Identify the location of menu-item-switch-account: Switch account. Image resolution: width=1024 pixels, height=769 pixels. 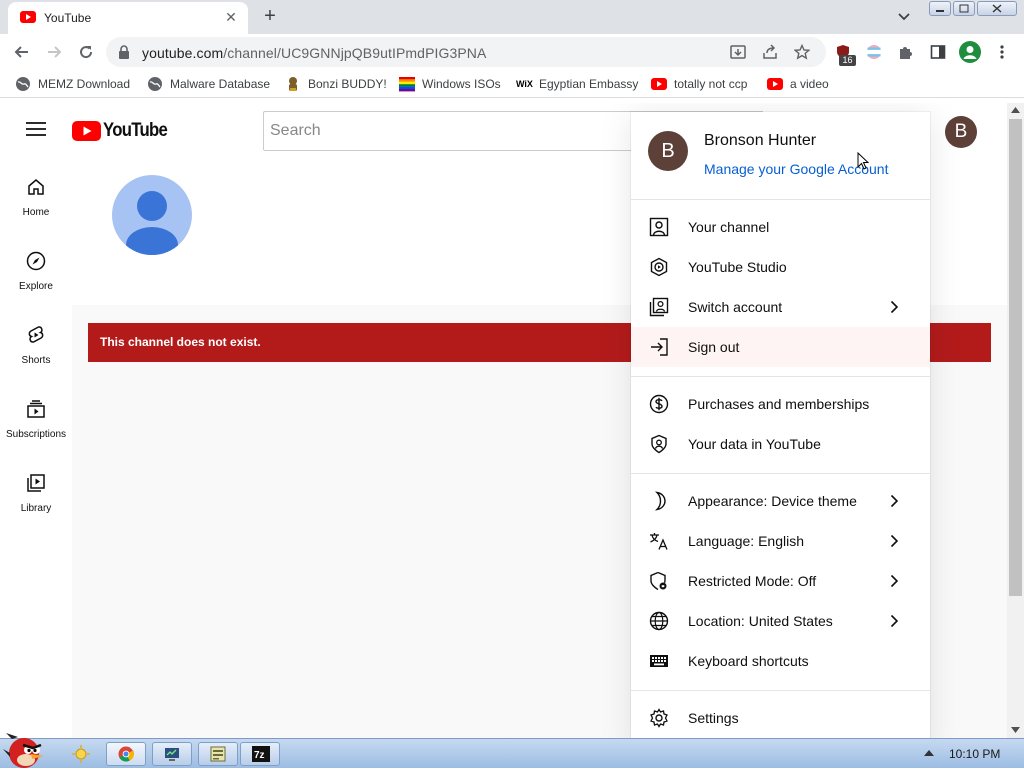
(780, 307).